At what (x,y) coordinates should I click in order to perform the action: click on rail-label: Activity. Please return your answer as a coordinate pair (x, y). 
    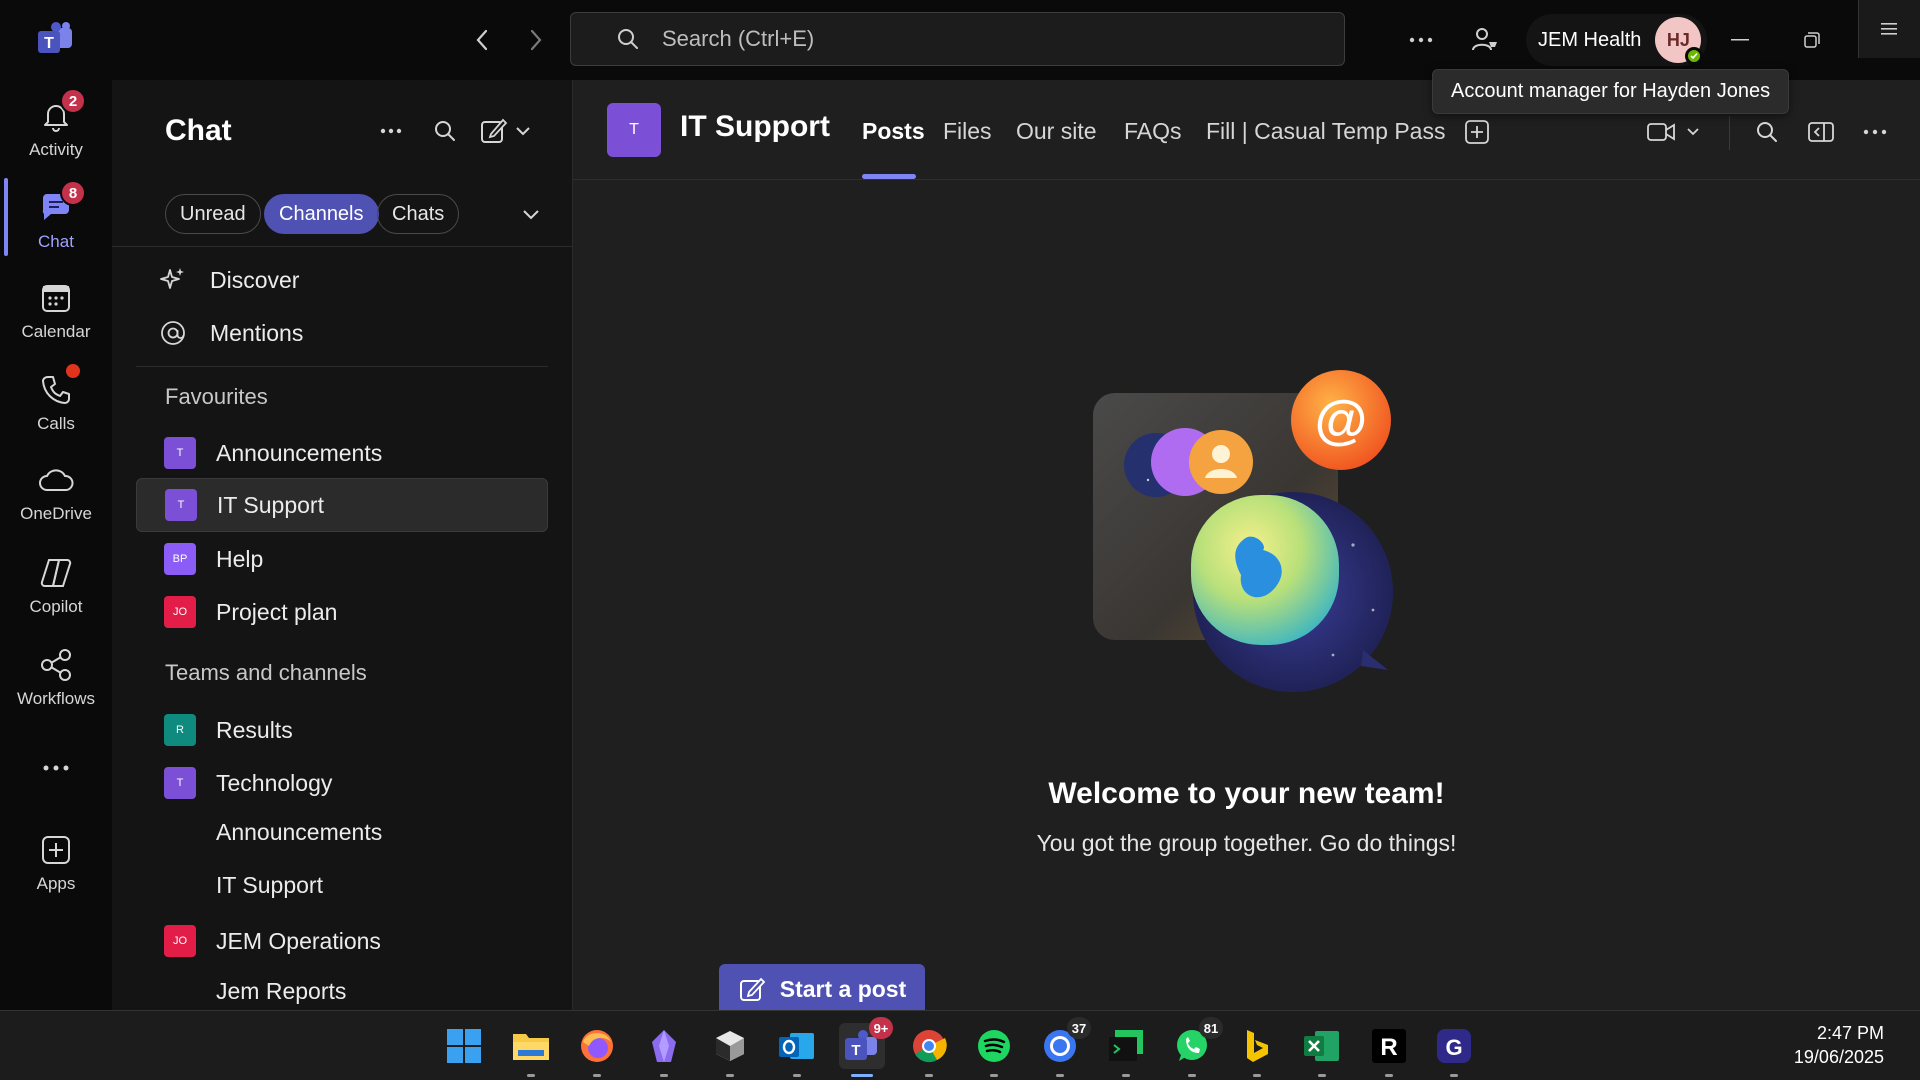
    Looking at the image, I should click on (56, 149).